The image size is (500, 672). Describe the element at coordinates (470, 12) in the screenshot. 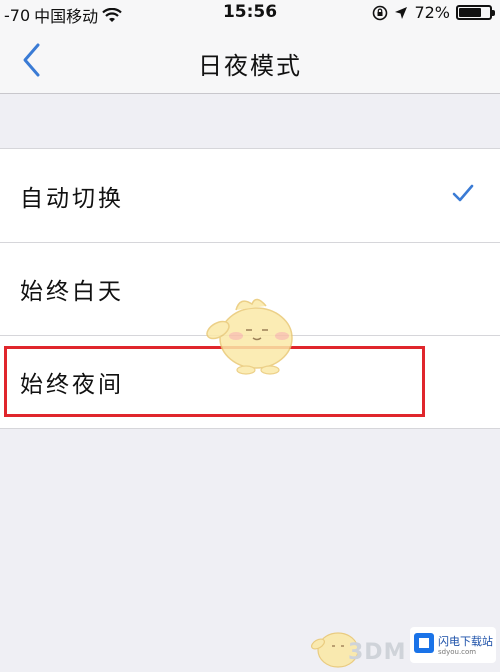

I see `battery-fill` at that location.